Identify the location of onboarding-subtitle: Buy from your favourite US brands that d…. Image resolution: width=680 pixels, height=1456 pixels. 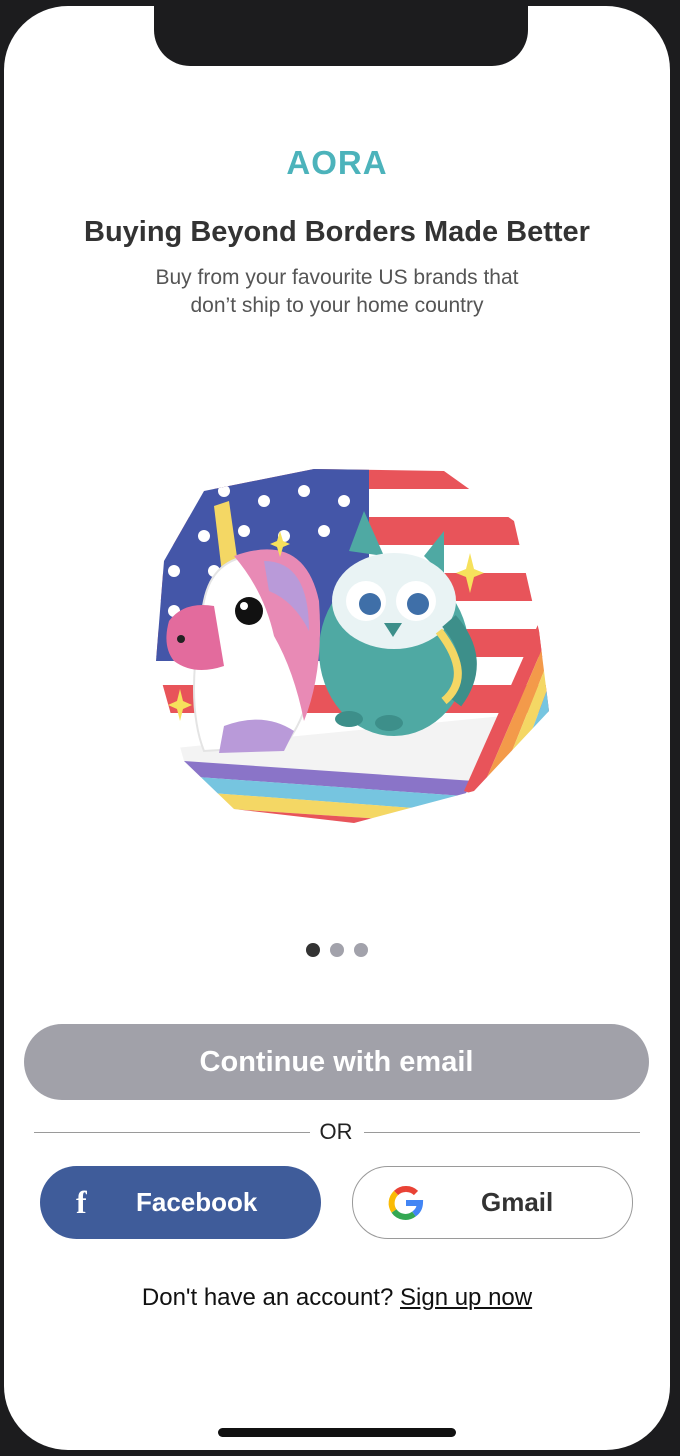
(337, 291).